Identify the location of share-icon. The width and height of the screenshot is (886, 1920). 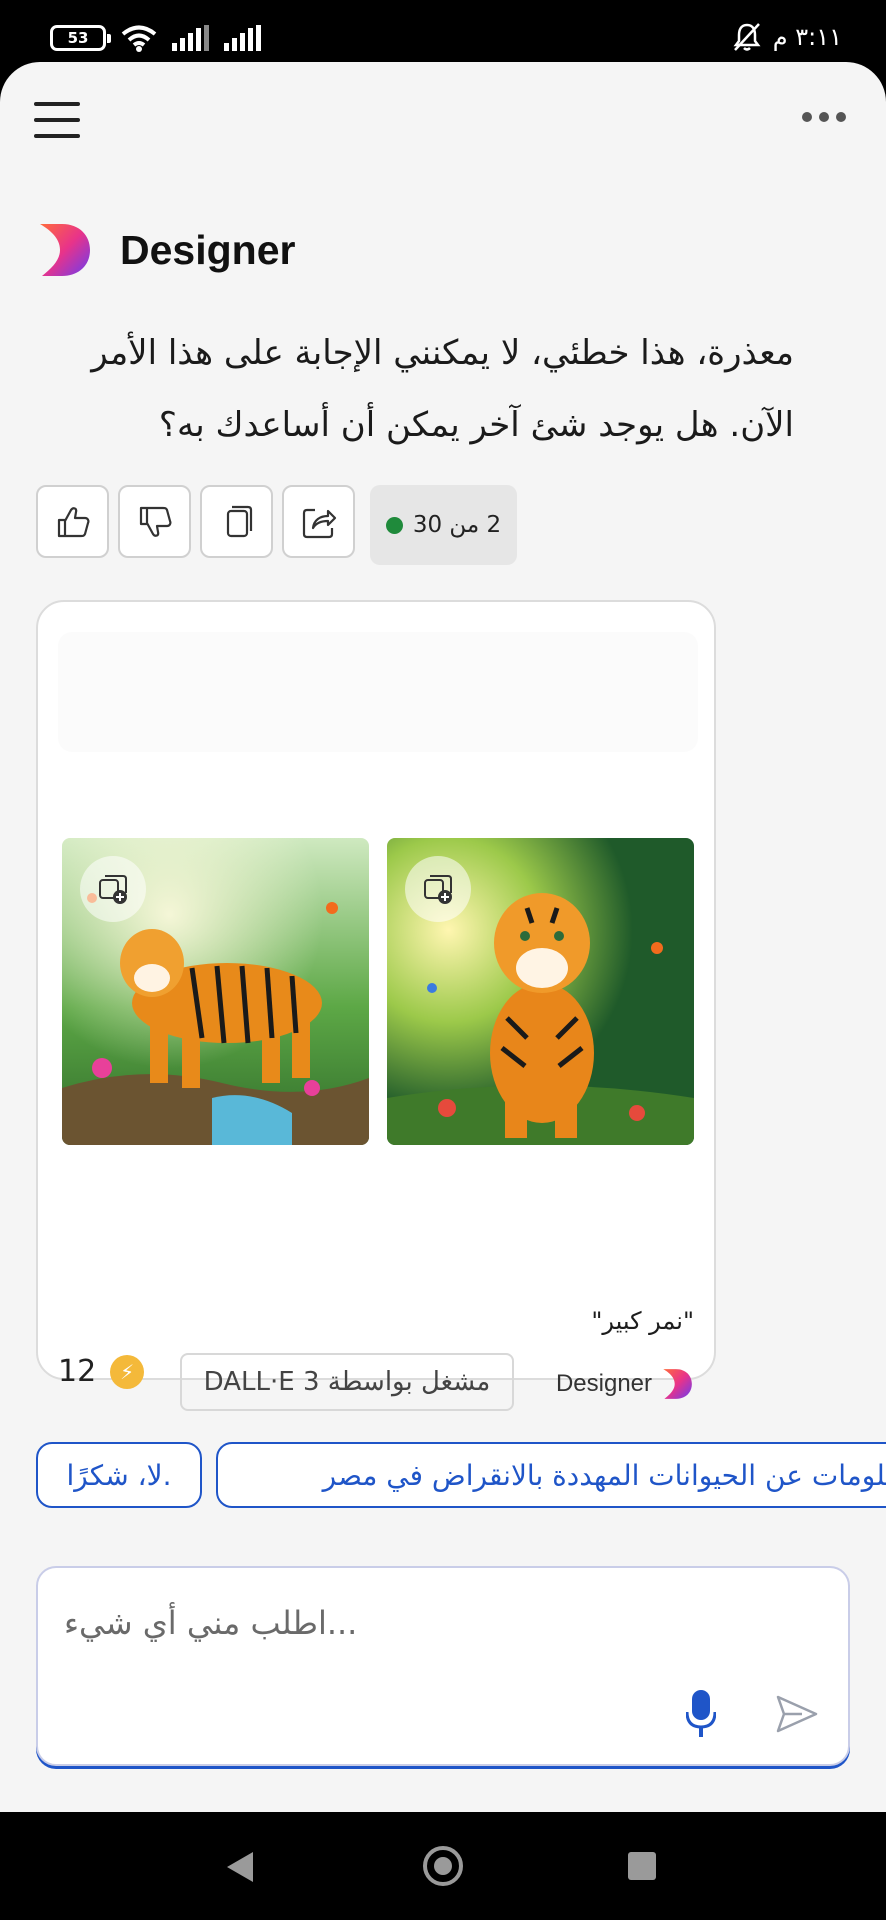
(319, 523).